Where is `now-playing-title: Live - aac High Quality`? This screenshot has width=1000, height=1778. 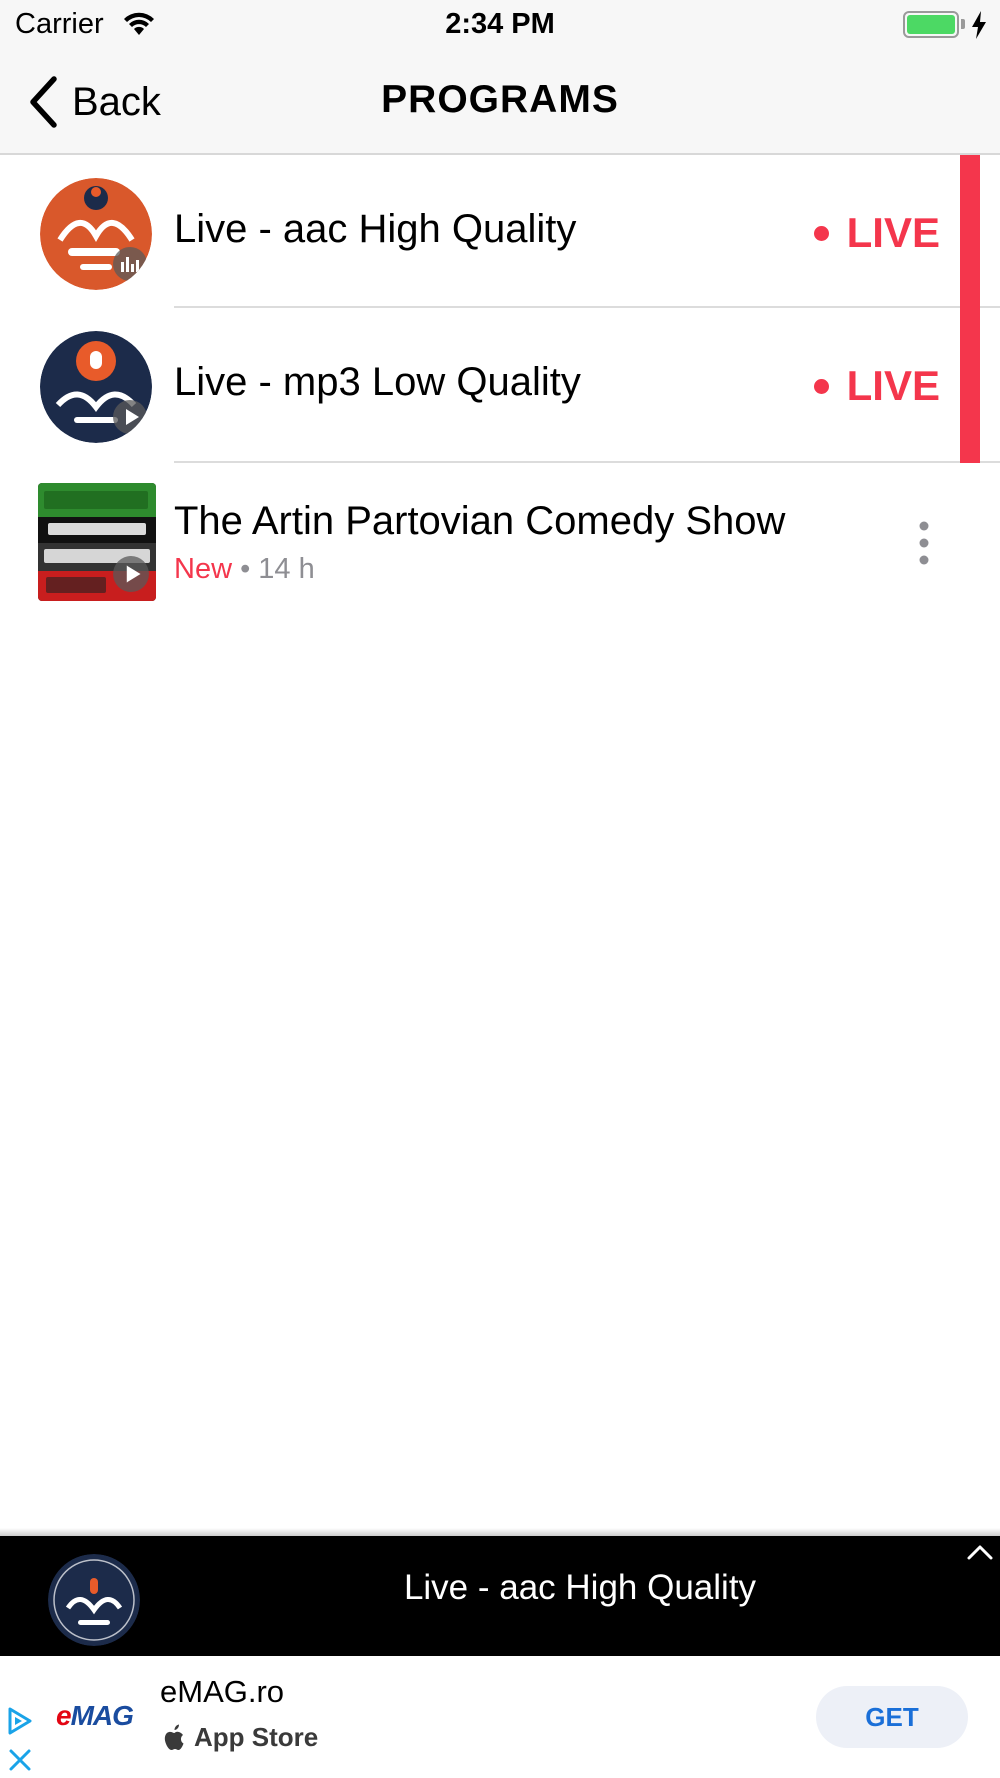 now-playing-title: Live - aac High Quality is located at coordinates (580, 1587).